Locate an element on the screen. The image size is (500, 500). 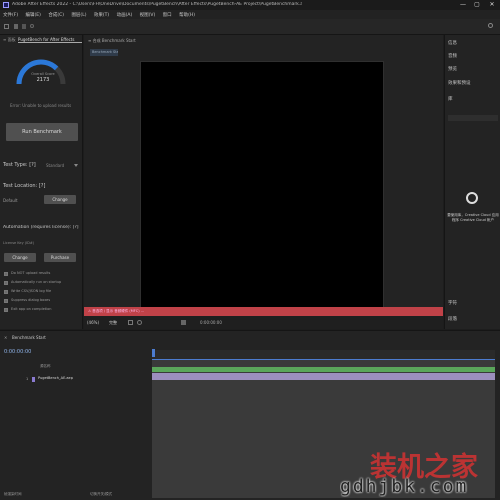
option-label: Automatically run on startup is located at coordinates (36, 282).